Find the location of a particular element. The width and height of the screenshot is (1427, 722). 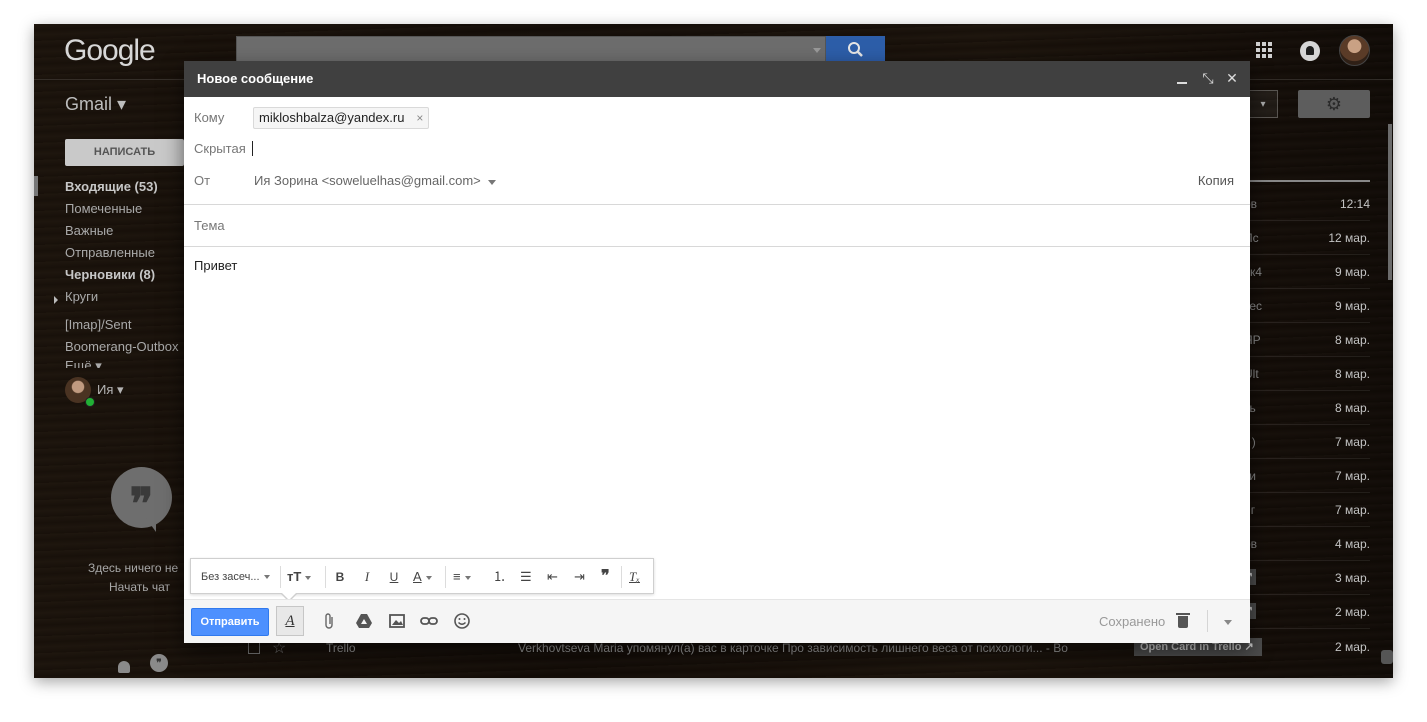

to-label: Кому is located at coordinates (209, 117).